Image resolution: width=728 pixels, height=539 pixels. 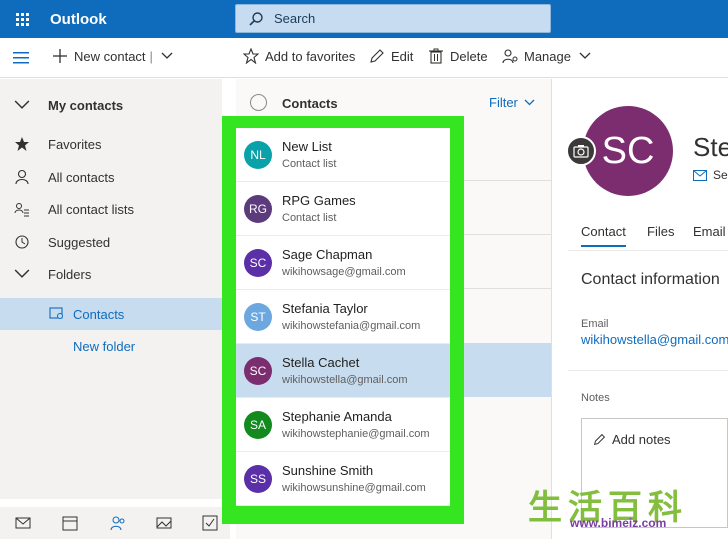 I want to click on email-field-label: Email, so click(x=595, y=324).